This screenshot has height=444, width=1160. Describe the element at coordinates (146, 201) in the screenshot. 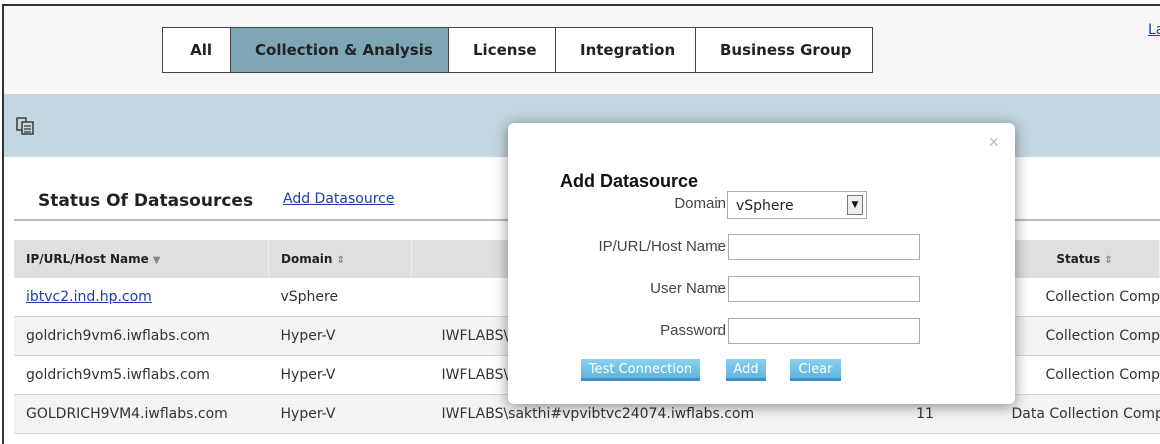

I see `section-title: Status Of Datasources` at that location.